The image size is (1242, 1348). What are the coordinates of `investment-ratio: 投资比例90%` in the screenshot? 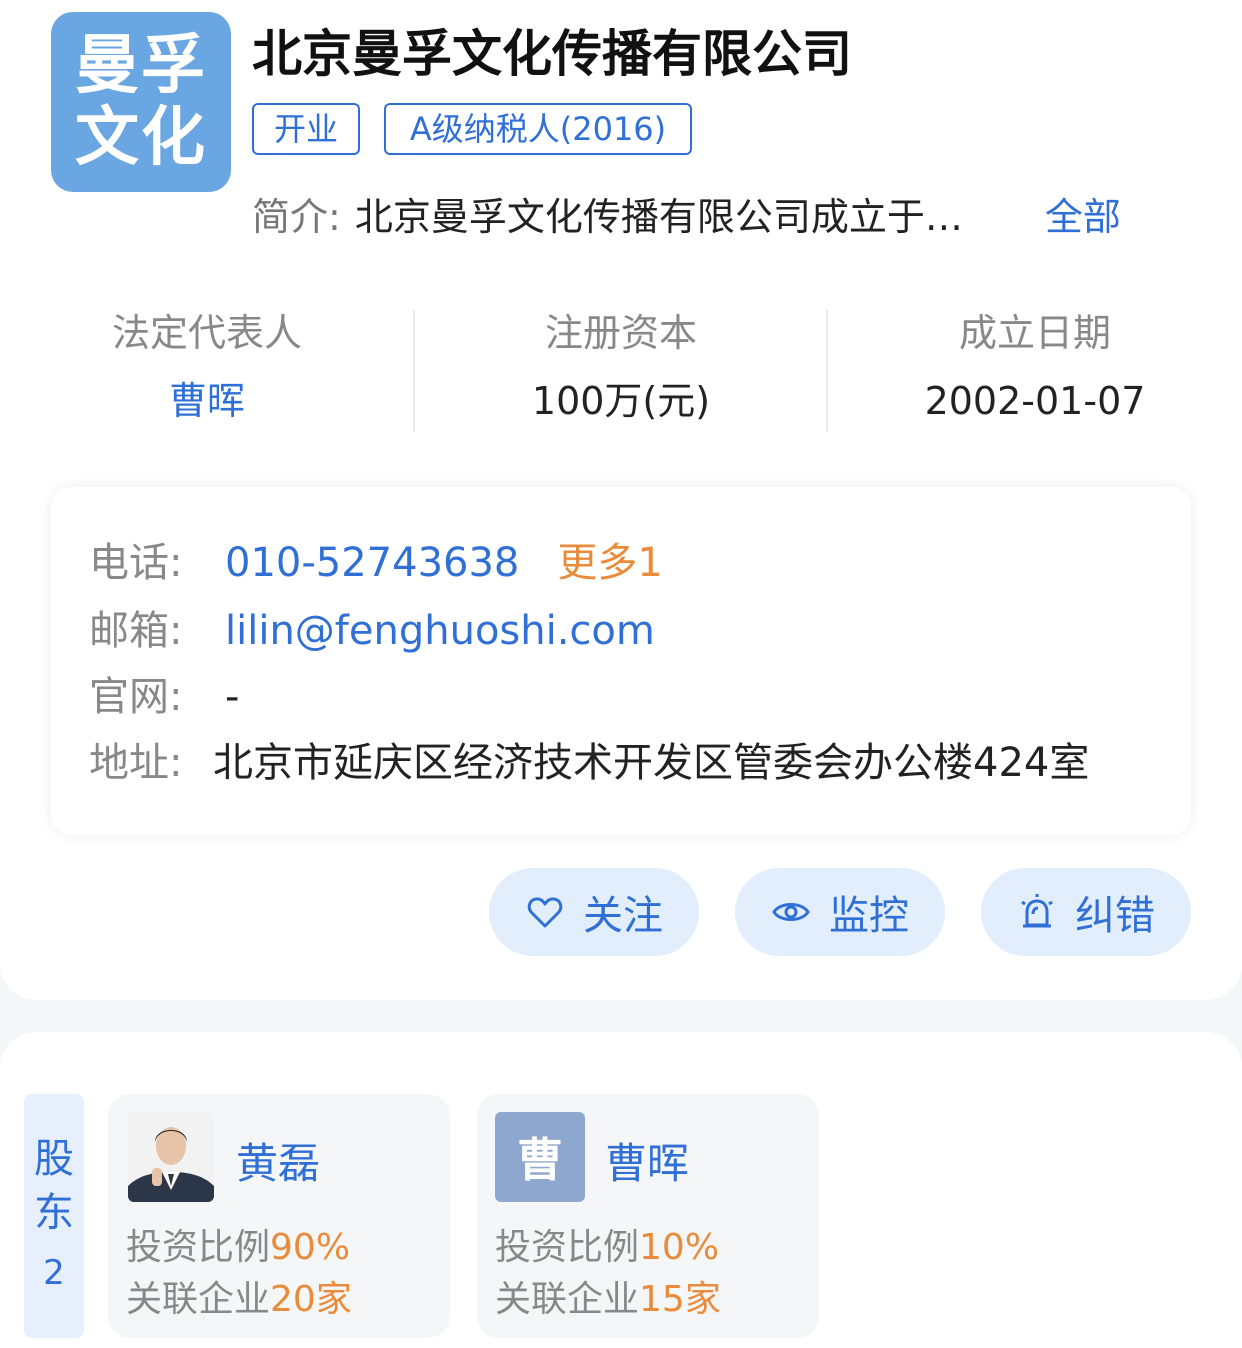 It's located at (238, 1244).